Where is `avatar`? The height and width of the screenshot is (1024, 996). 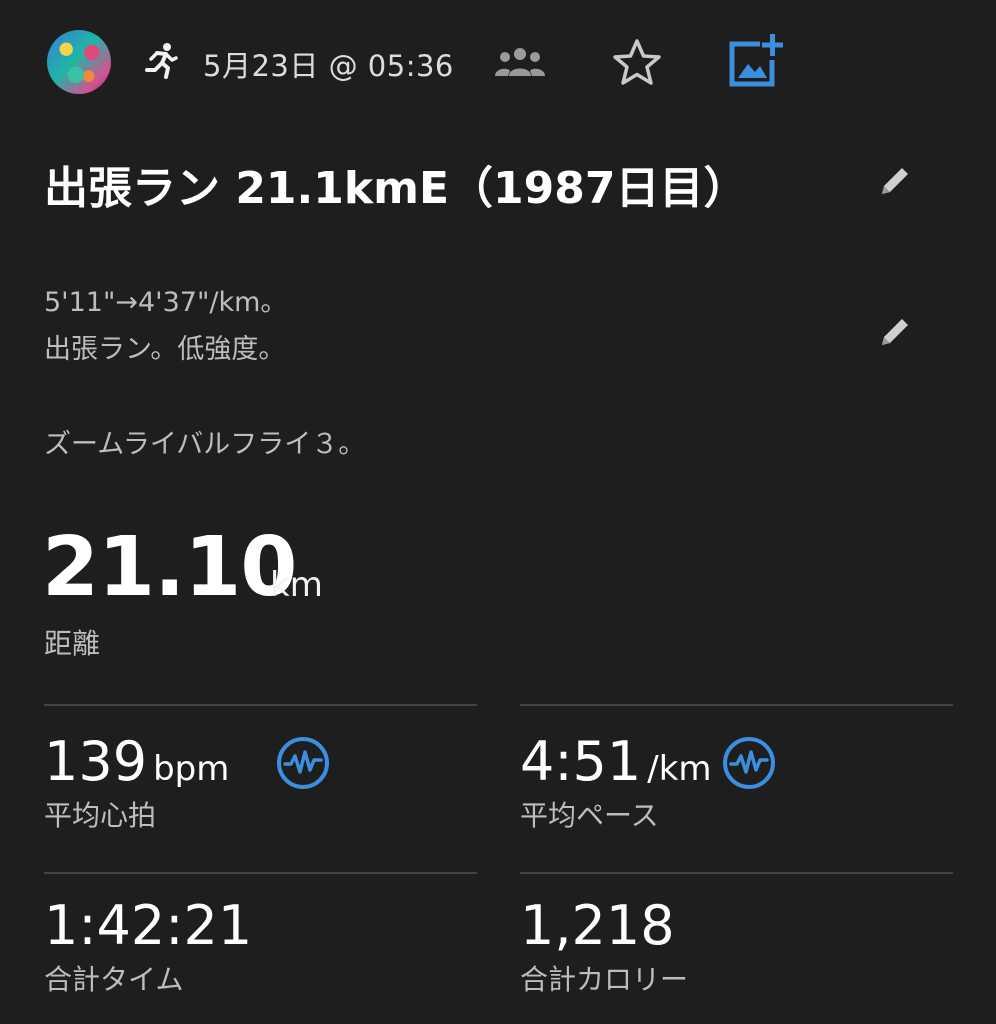 avatar is located at coordinates (79, 62).